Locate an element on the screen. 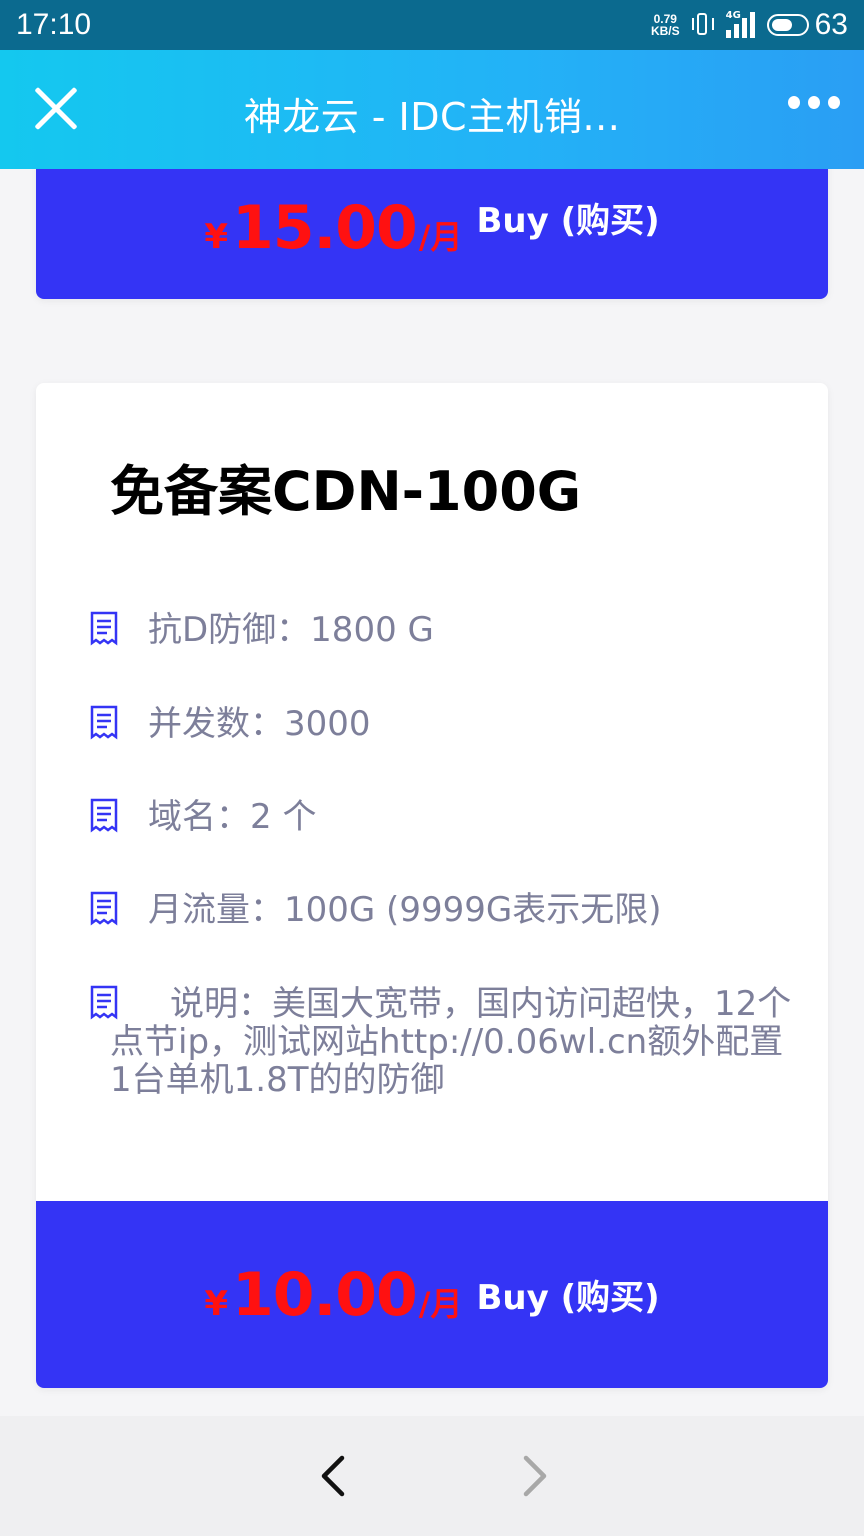 This screenshot has width=864, height=1536. status-icons: 0.79 KB/S 4G 63 is located at coordinates (749, 25).